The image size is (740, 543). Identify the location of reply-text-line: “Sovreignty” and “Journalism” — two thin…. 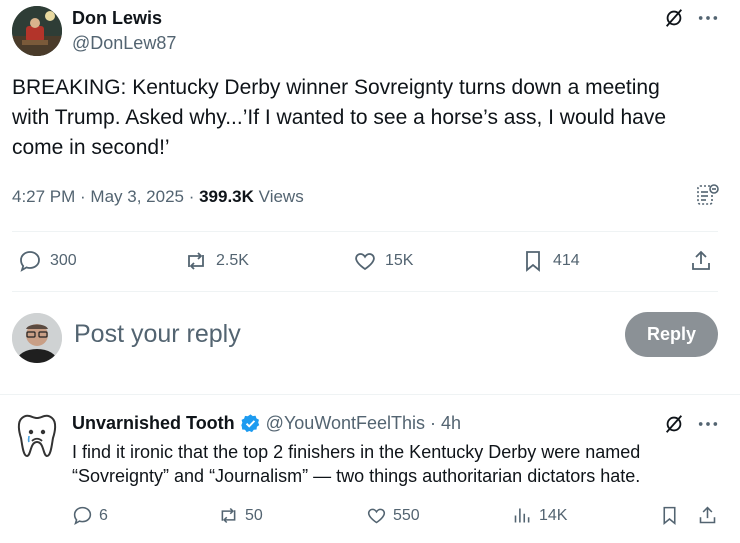
(356, 476).